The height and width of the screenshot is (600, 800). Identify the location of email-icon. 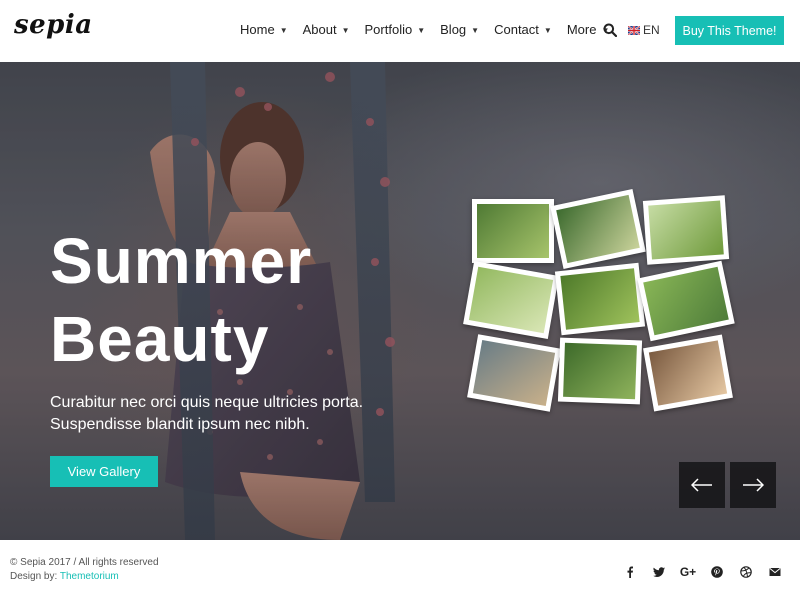
(775, 572).